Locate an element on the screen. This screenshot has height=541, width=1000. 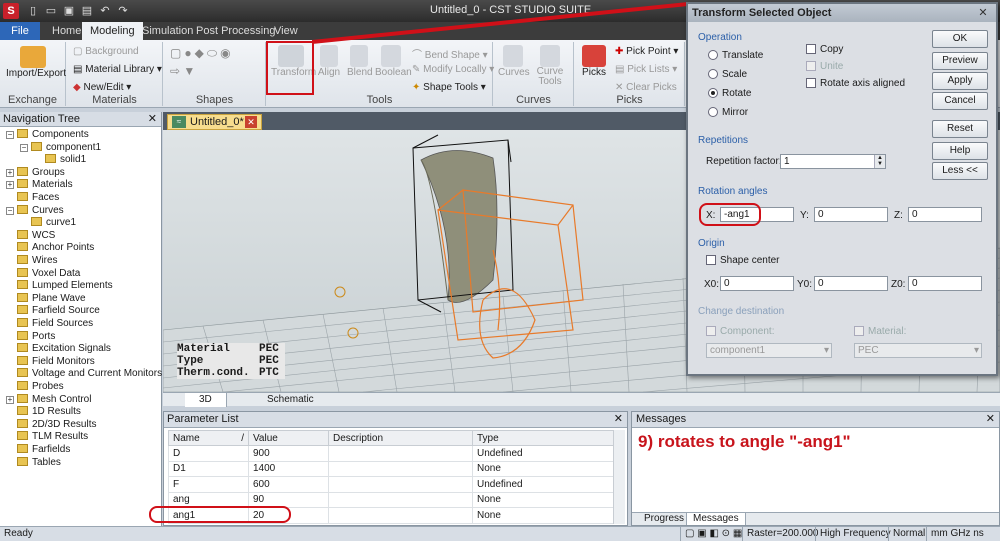
tree-item: Probes is located at coordinates (35, 387).